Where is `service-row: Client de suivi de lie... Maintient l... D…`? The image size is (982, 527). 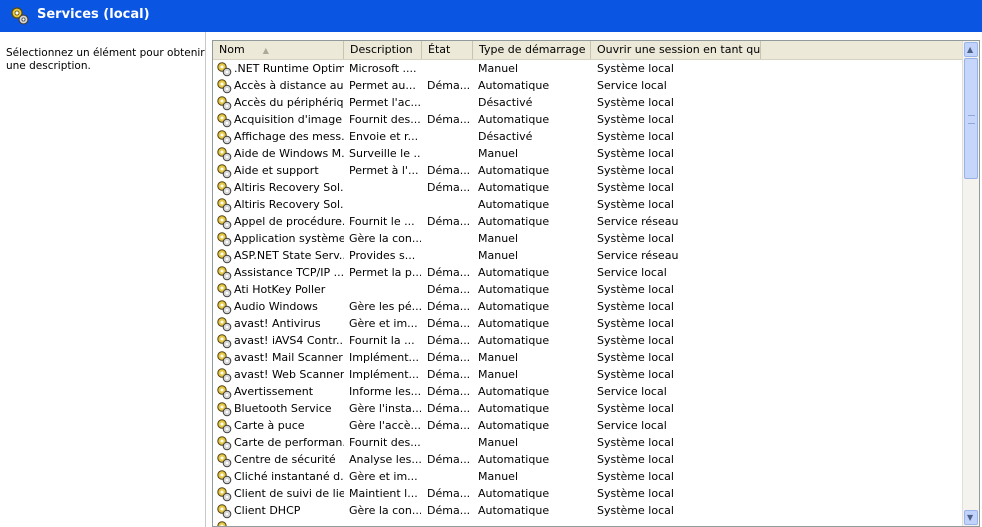 service-row: Client de suivi de lie... Maintient l... D… is located at coordinates (589, 493).